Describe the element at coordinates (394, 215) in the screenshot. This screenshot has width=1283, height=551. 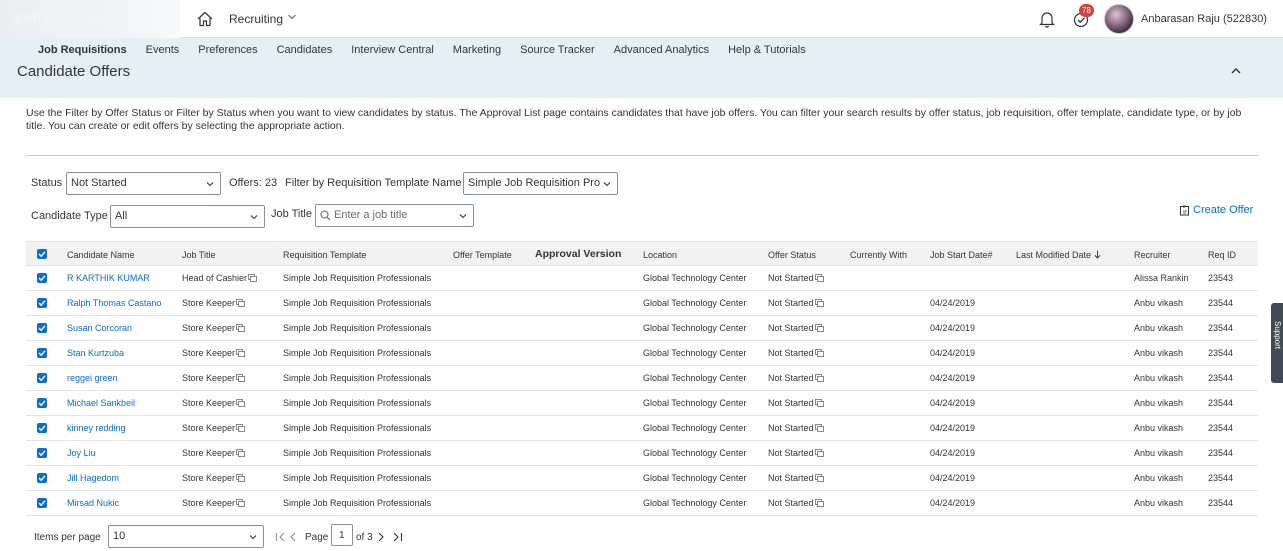
I see `job-title-input: Enter a job title` at that location.